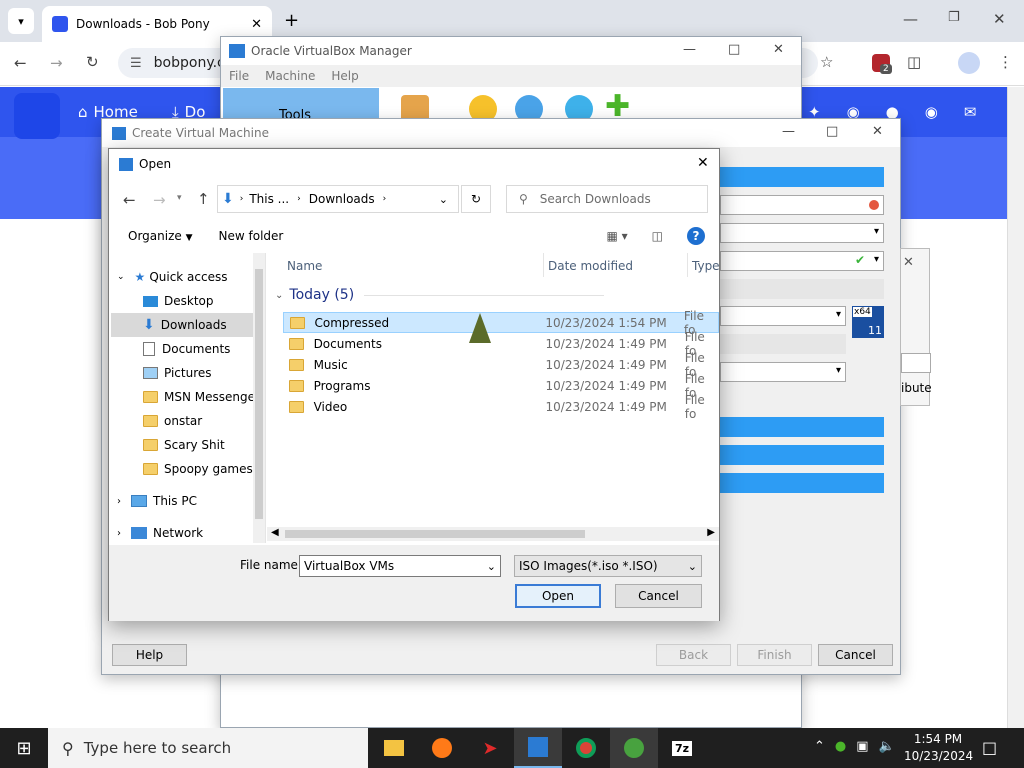  Describe the element at coordinates (558, 596) in the screenshot. I see `open-button: Open` at that location.